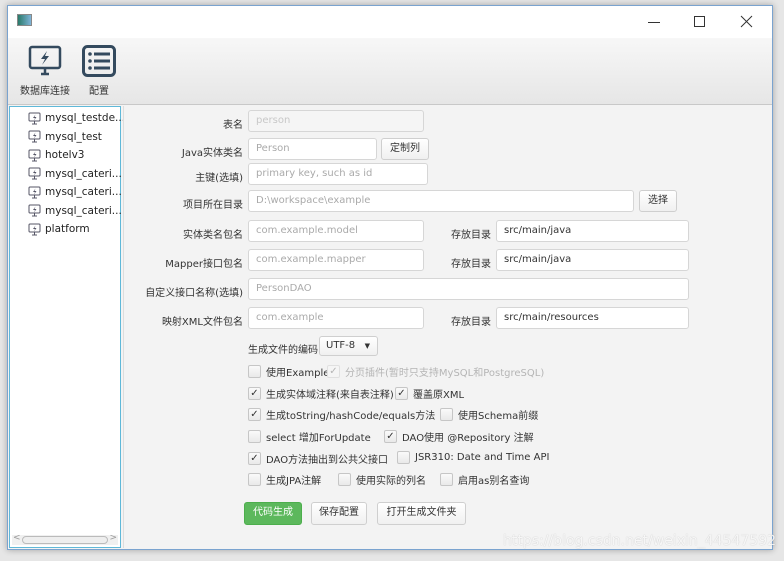 This screenshot has width=784, height=561. Describe the element at coordinates (17, 538) in the screenshot. I see `scroll-left-icon: <` at that location.